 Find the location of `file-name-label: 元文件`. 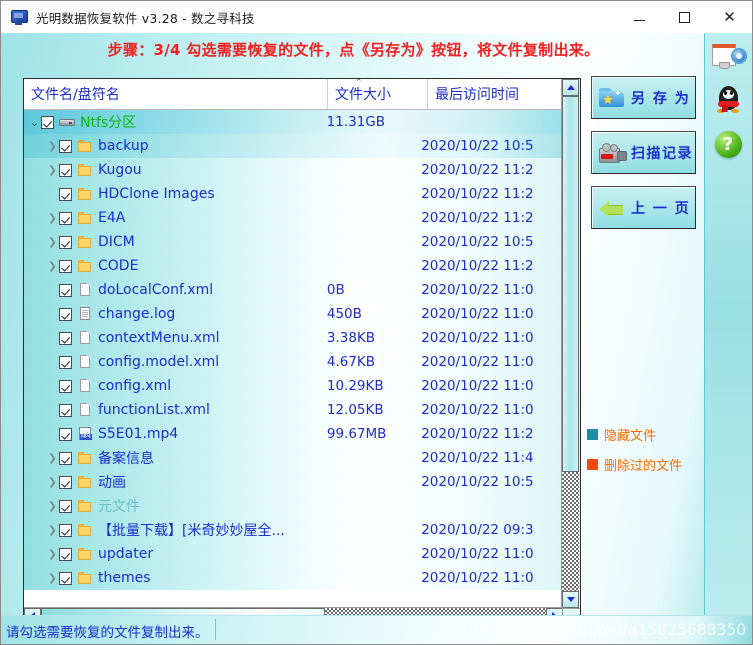

file-name-label: 元文件 is located at coordinates (119, 507).